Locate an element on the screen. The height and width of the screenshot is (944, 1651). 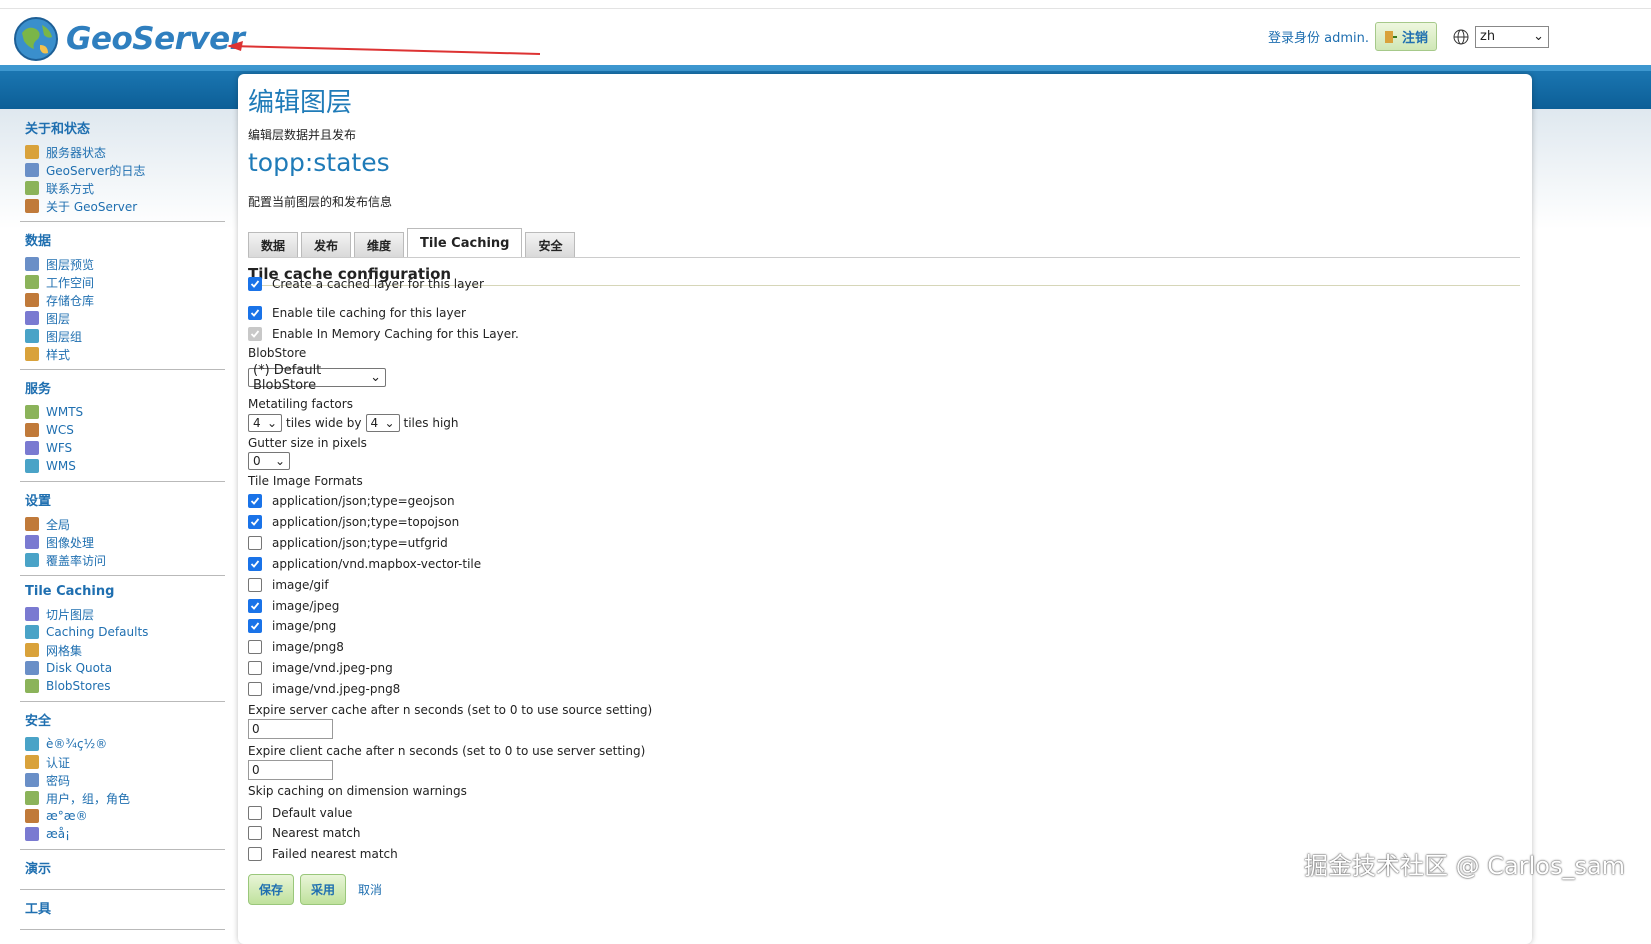
tiles-high-label: tiles high is located at coordinates (431, 423).